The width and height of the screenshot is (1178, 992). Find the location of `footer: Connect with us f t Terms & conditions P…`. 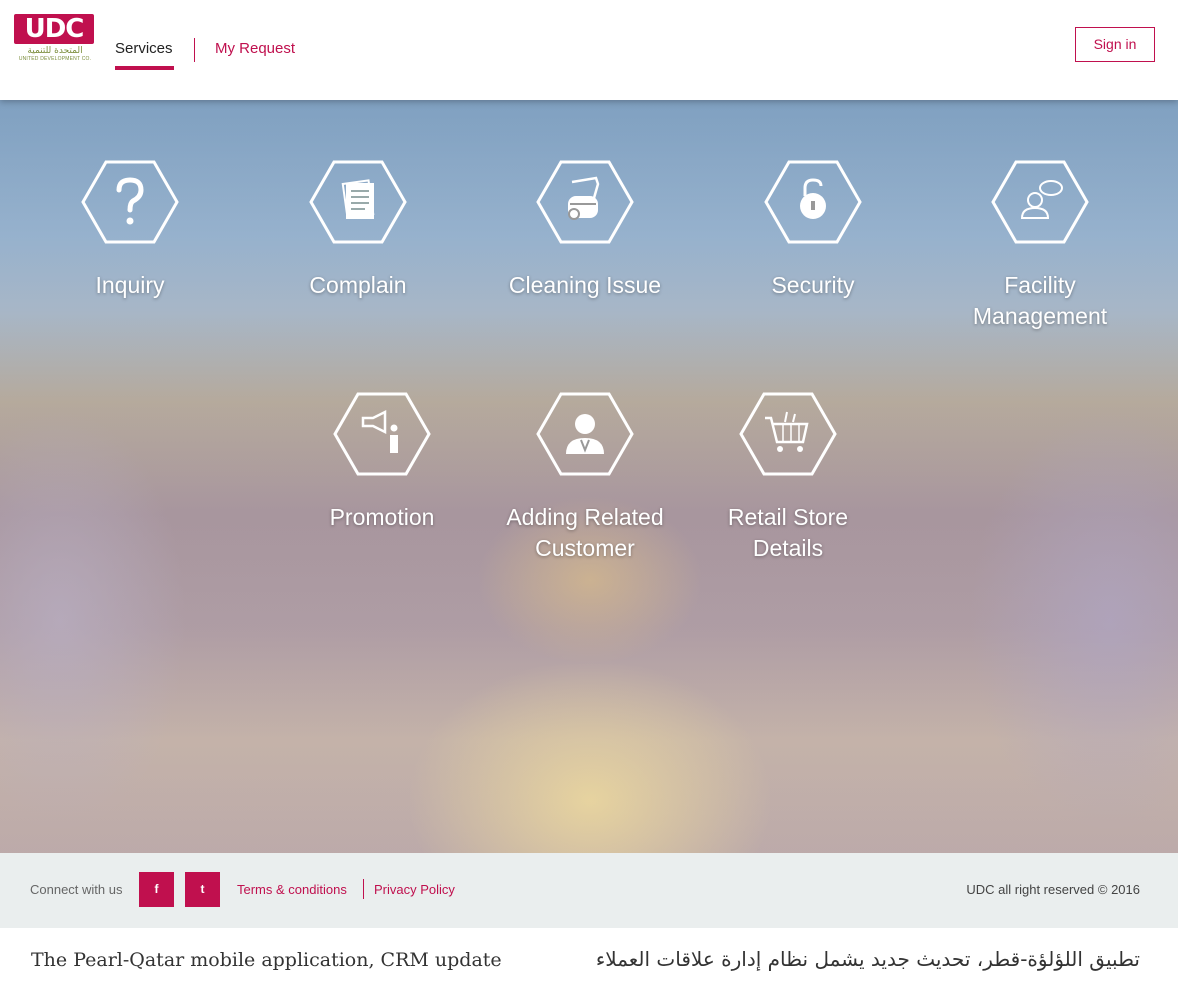

footer: Connect with us f t Terms & conditions P… is located at coordinates (589, 890).